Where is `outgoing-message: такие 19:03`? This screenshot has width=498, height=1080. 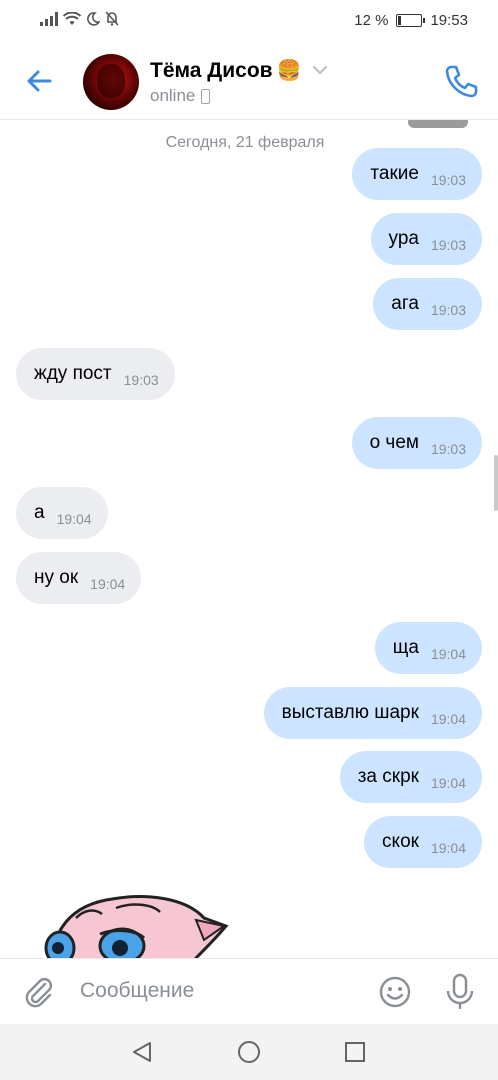
outgoing-message: такие 19:03 is located at coordinates (417, 174).